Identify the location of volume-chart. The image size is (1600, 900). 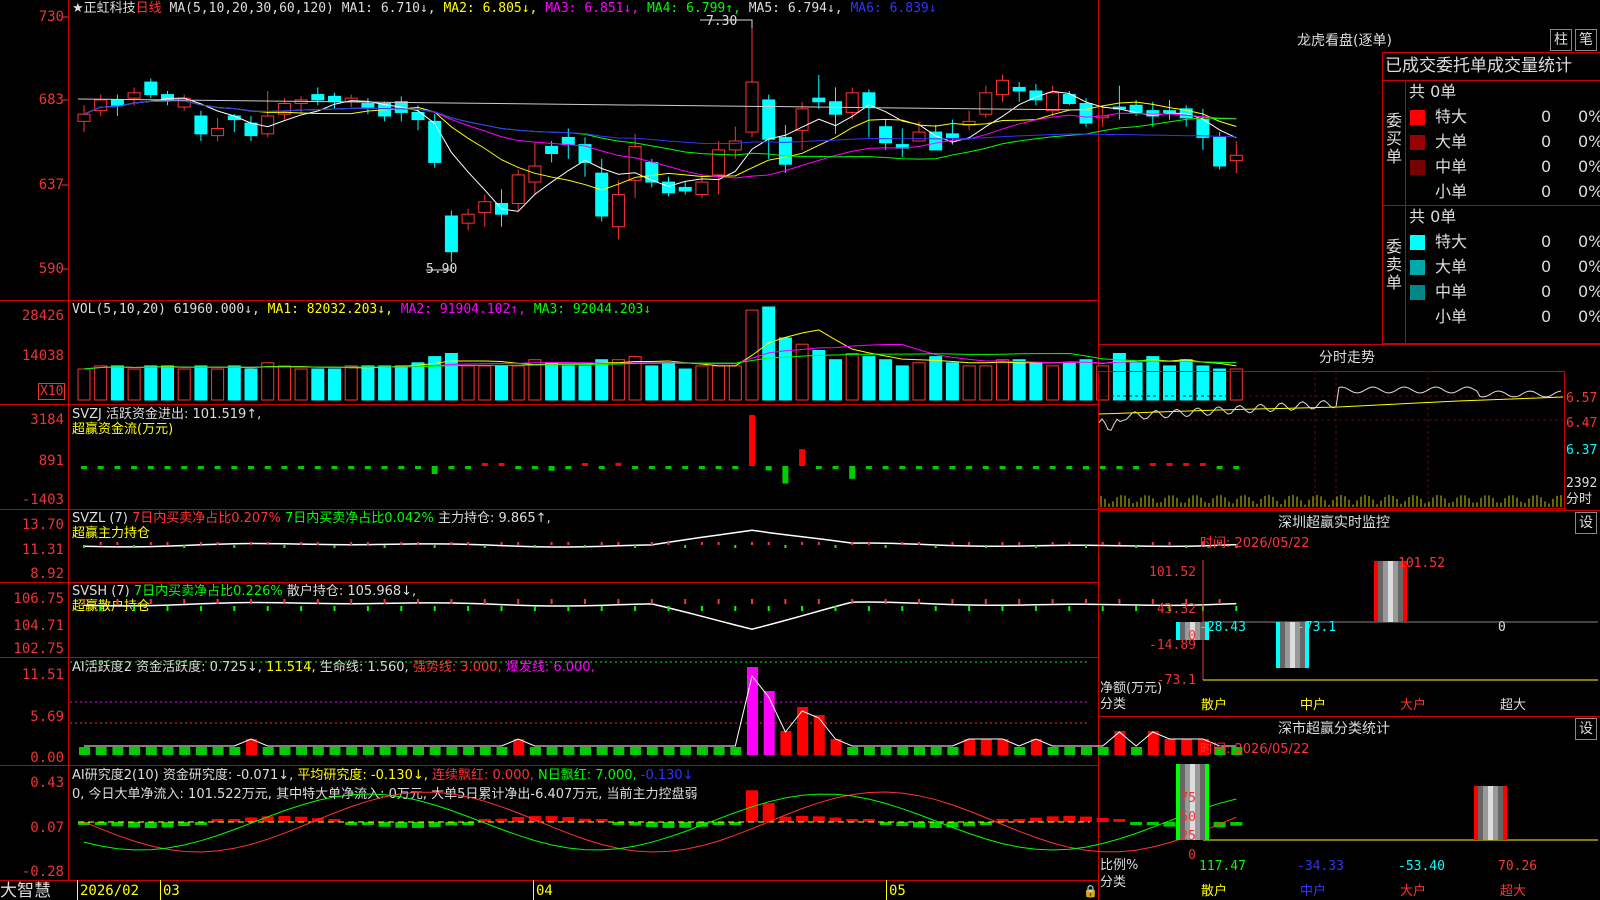
(621, 352).